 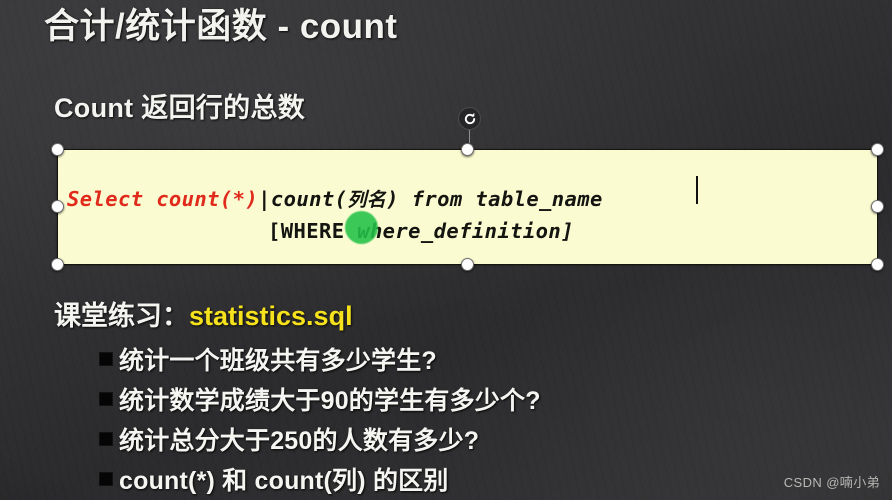 What do you see at coordinates (361, 227) in the screenshot?
I see `click-highlight-marker` at bounding box center [361, 227].